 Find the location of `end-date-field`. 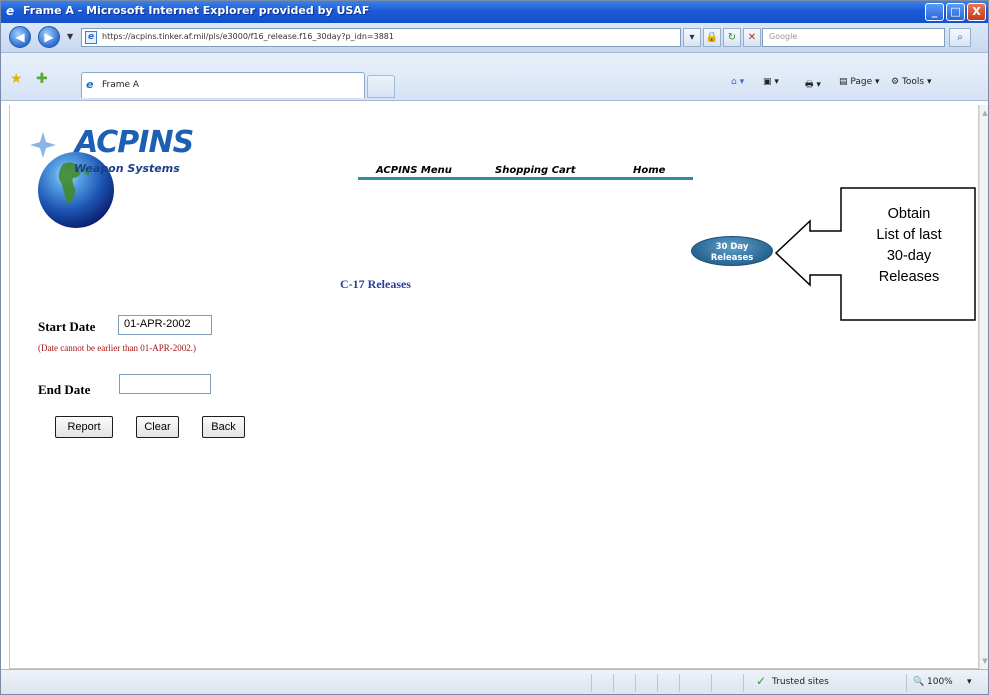

end-date-field is located at coordinates (165, 384).